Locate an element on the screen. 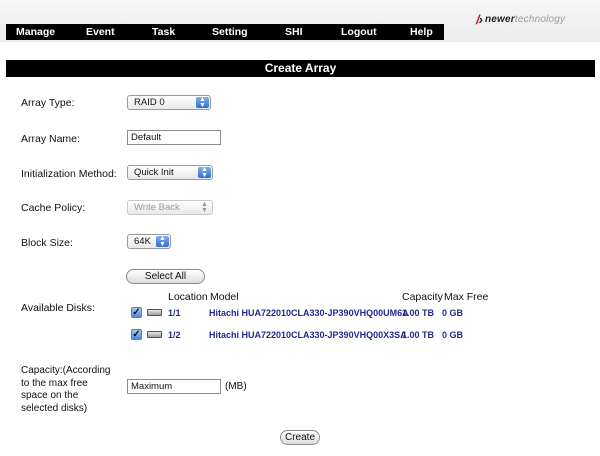  init-method-select: Quick Init ▲ ▼ is located at coordinates (170, 172).